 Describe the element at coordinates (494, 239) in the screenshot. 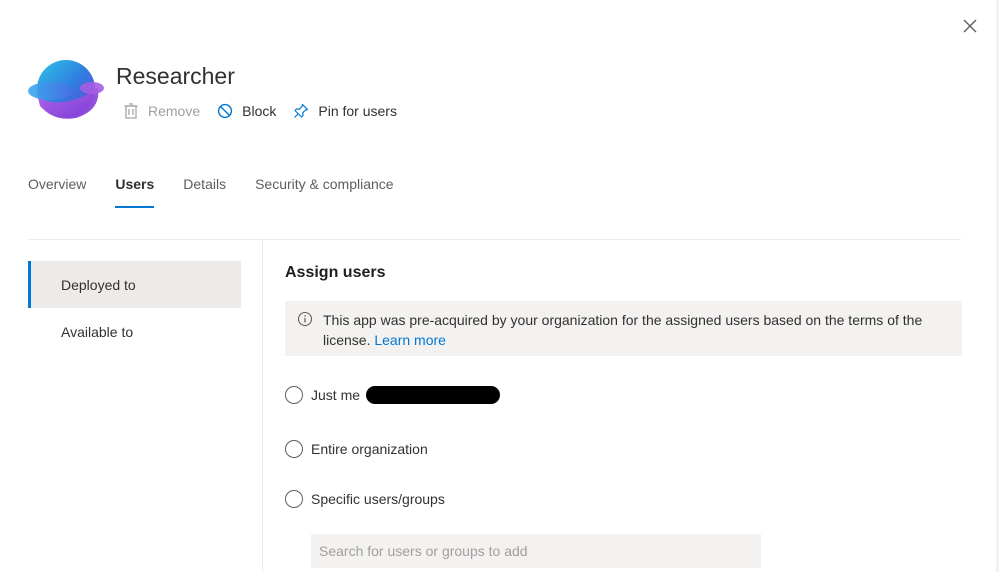

I see `tabs-divider` at that location.